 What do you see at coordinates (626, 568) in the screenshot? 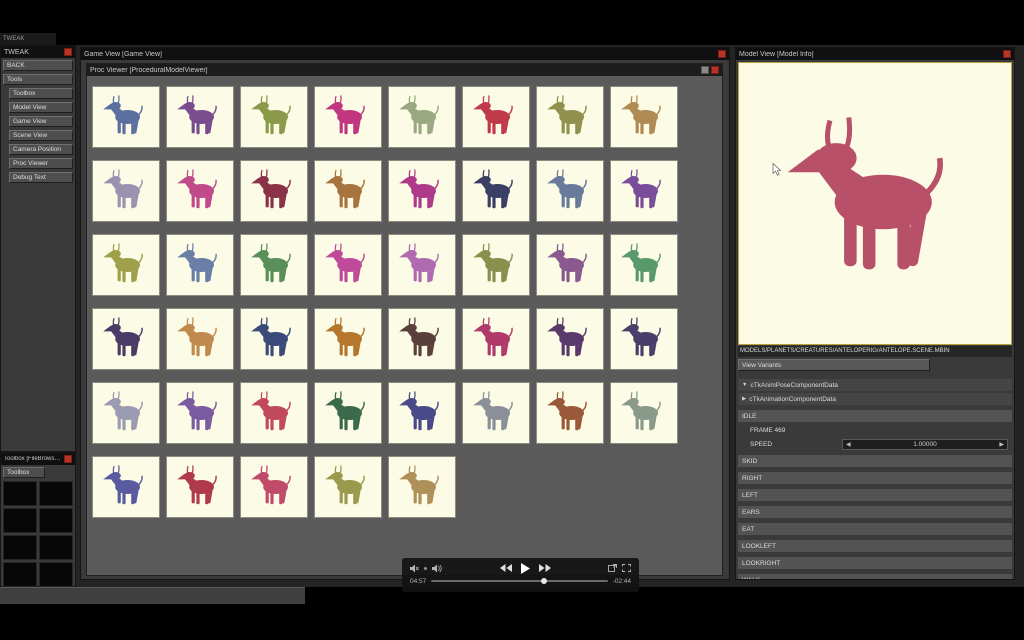
I see `fullscreen-icon` at bounding box center [626, 568].